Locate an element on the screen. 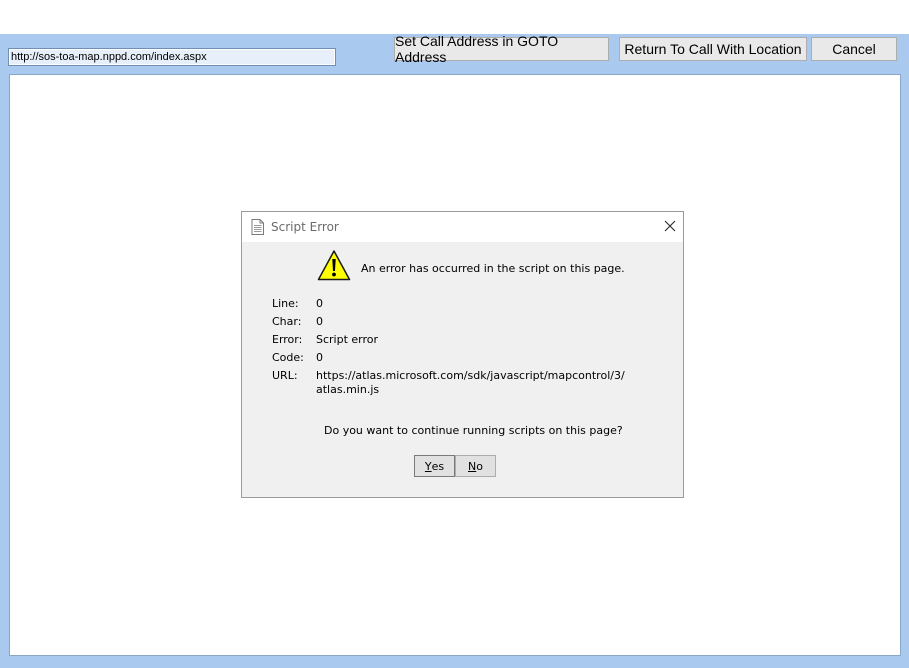  no-button: No is located at coordinates (475, 466).